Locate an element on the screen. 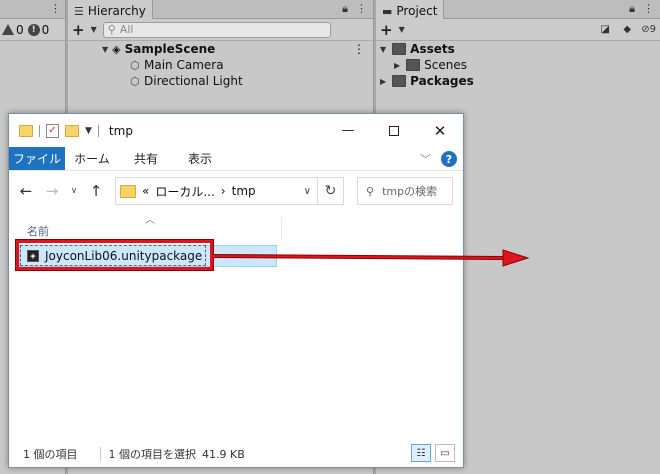  search-placeholder: All is located at coordinates (126, 29).